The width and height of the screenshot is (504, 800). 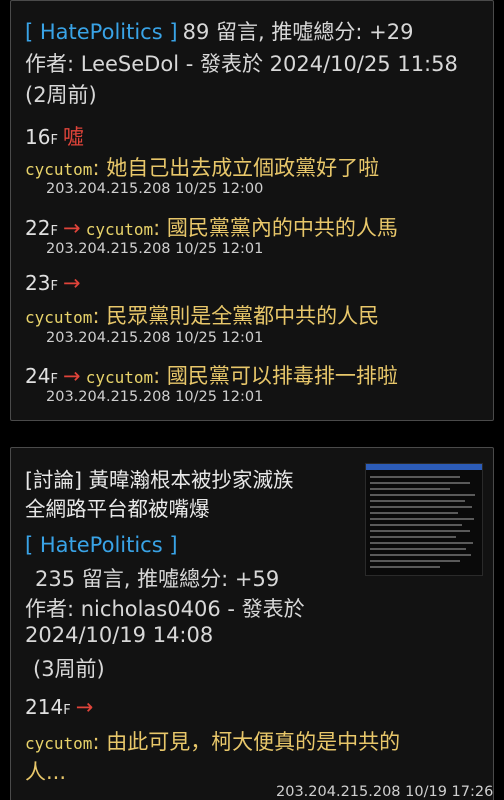 I want to click on boo-tag: 噓, so click(x=74, y=137).